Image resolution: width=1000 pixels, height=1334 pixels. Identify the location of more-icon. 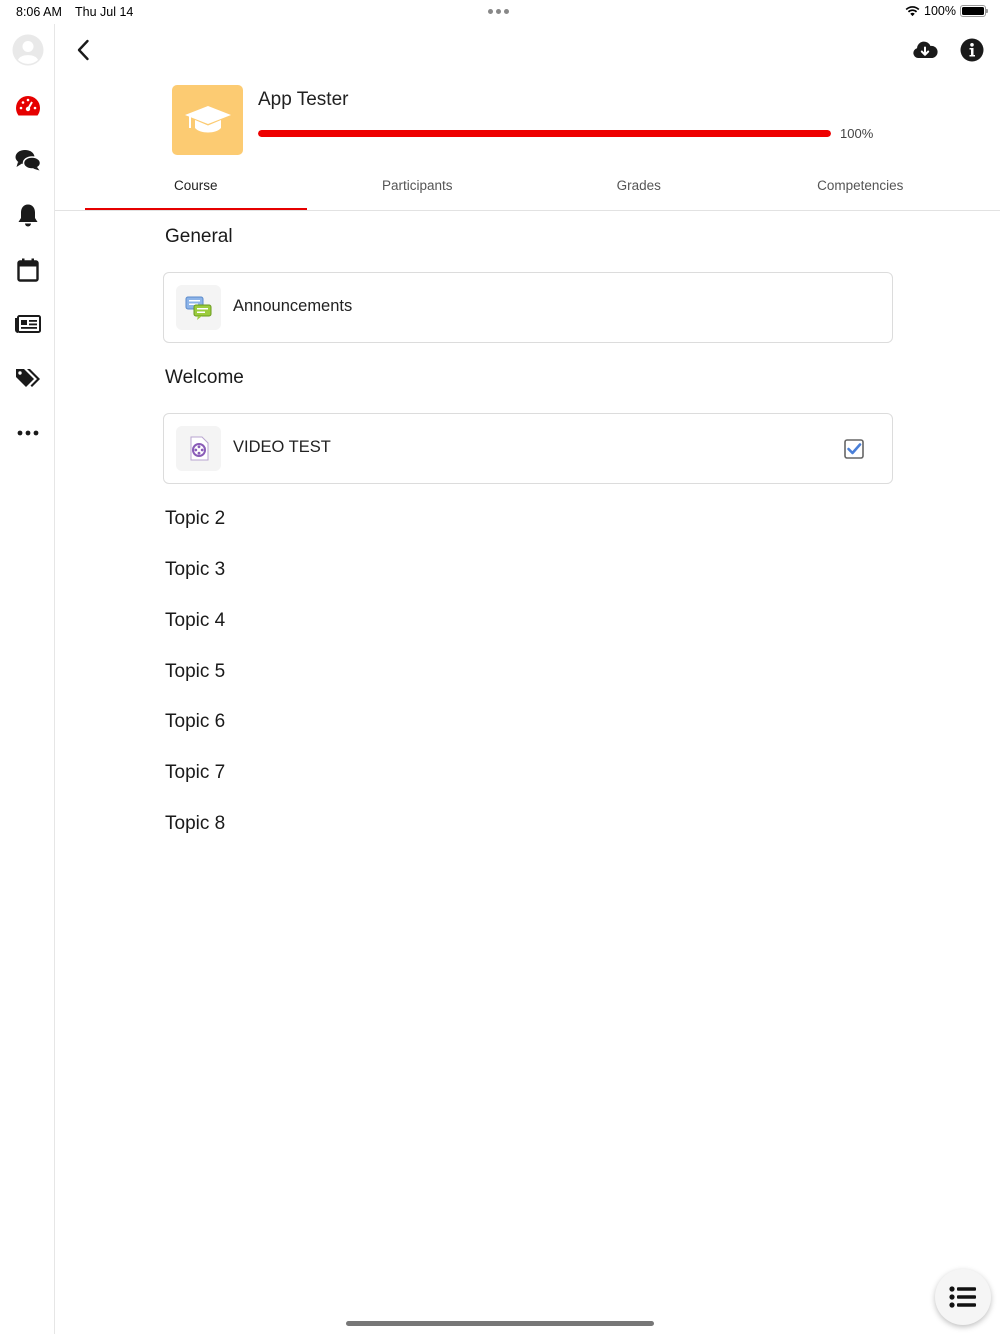
(28, 433).